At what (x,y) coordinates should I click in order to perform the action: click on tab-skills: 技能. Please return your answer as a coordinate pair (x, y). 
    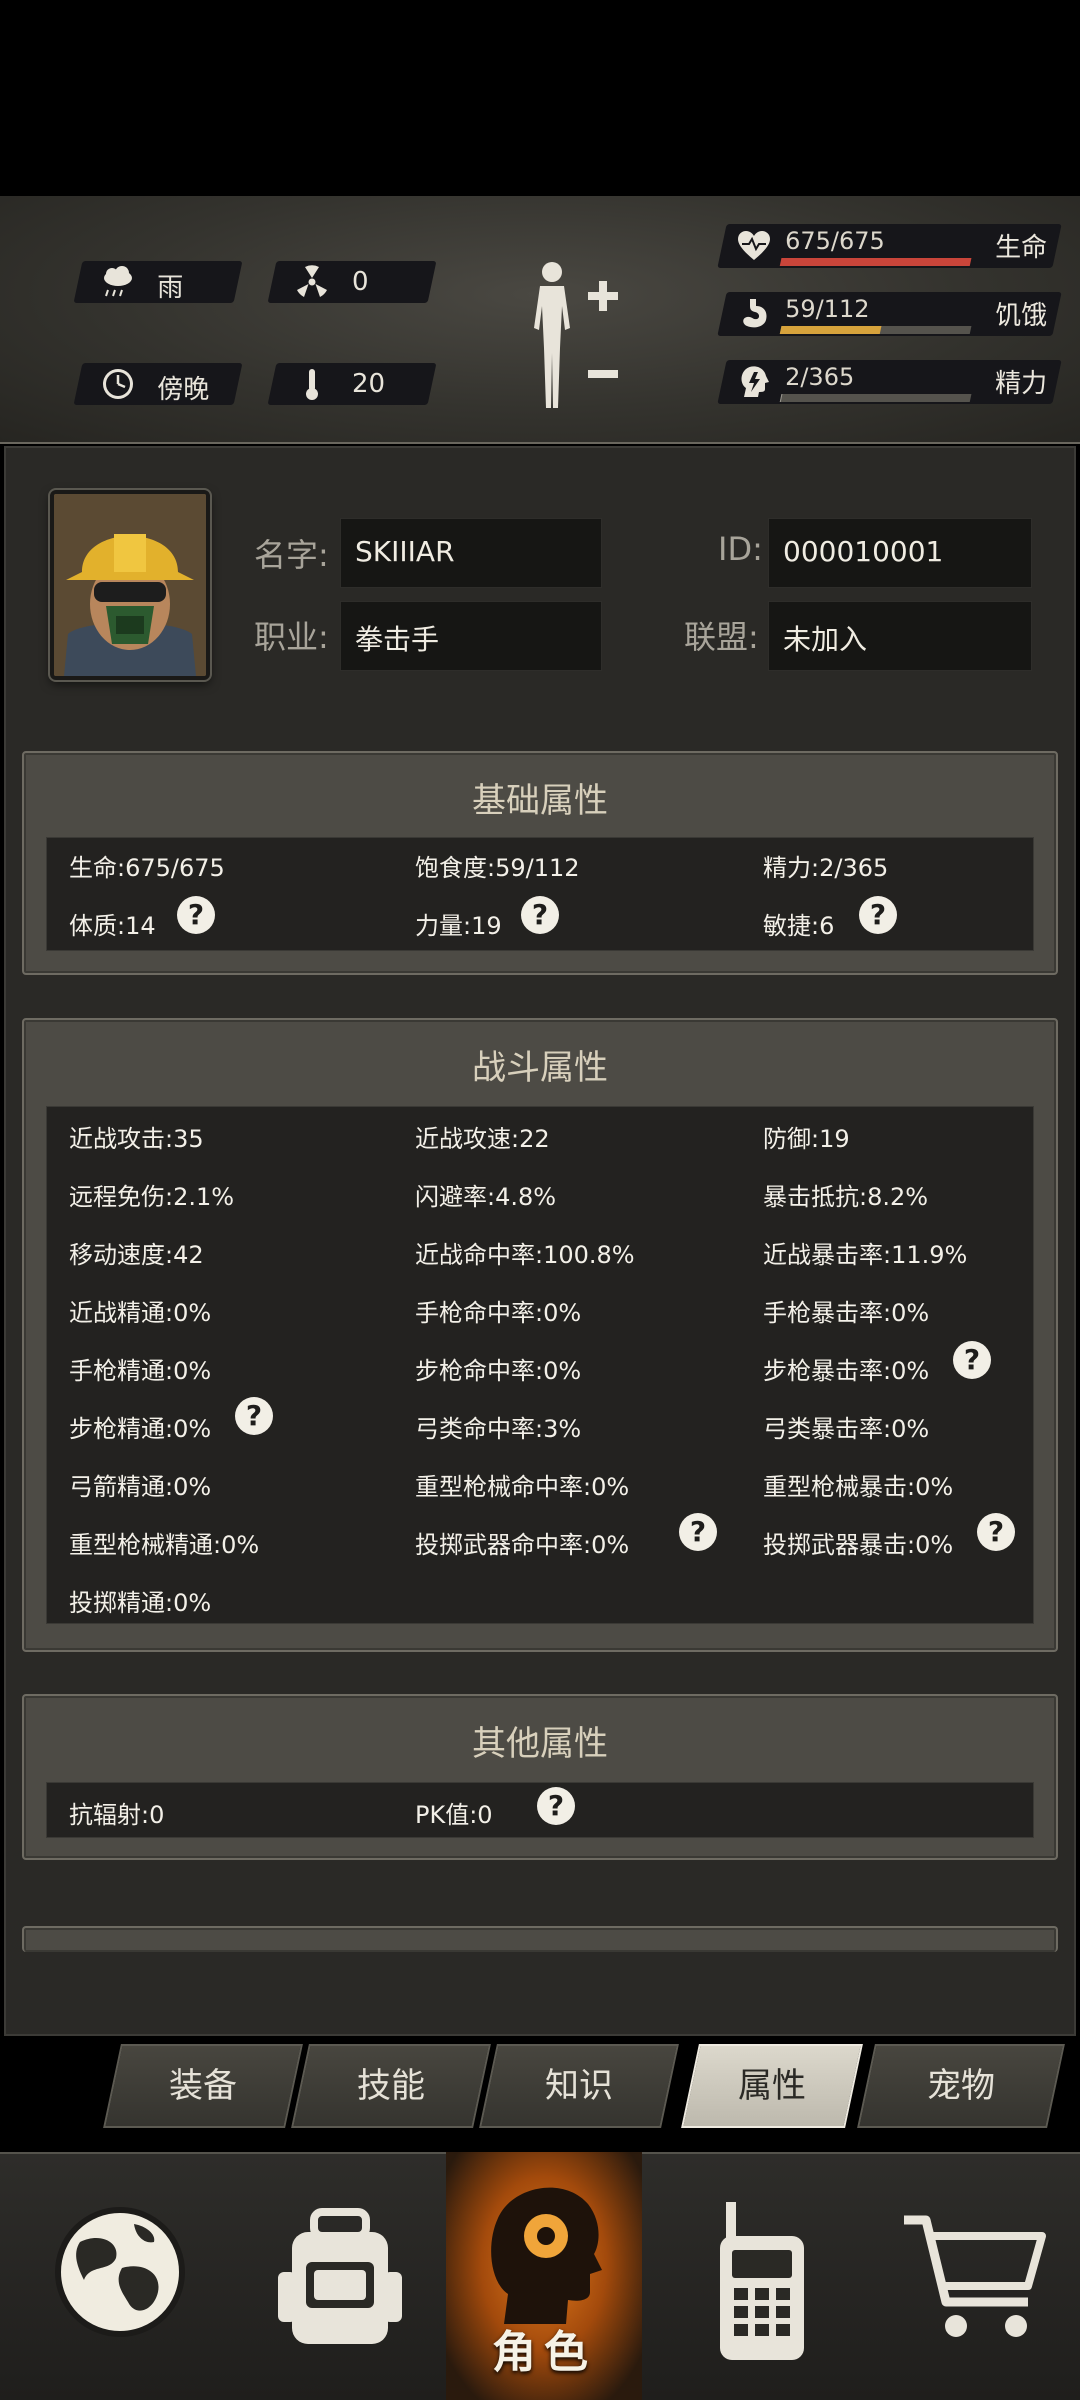
    Looking at the image, I should click on (391, 2086).